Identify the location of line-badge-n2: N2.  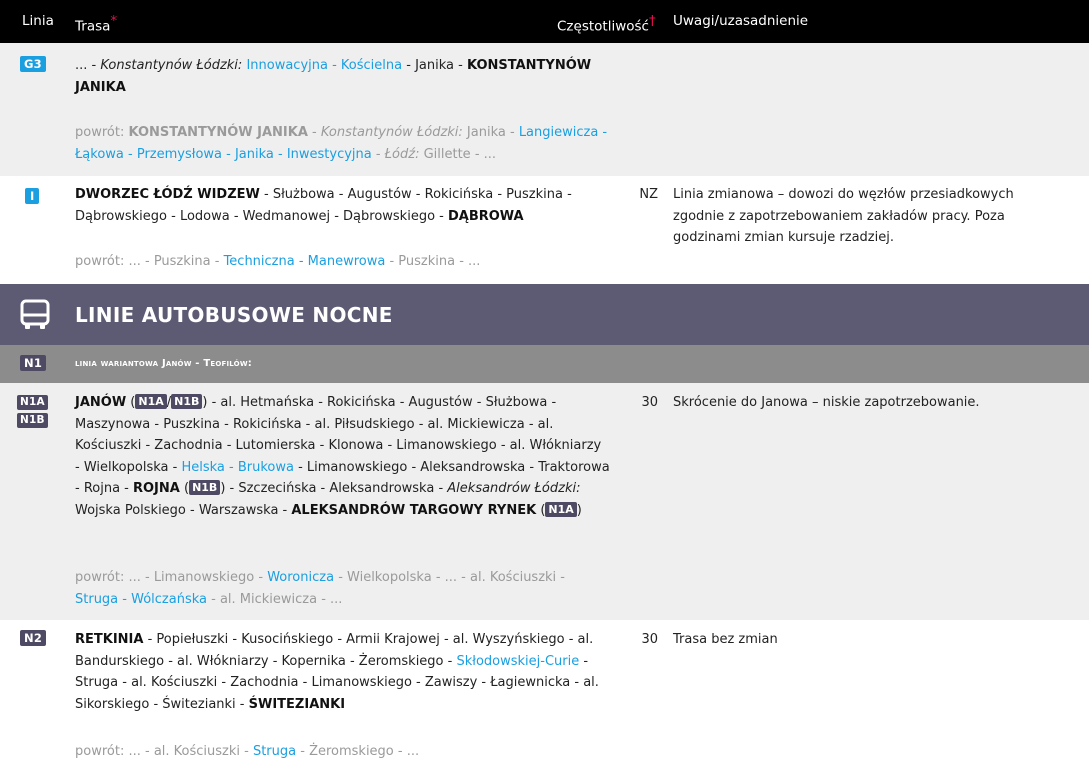
(33, 638).